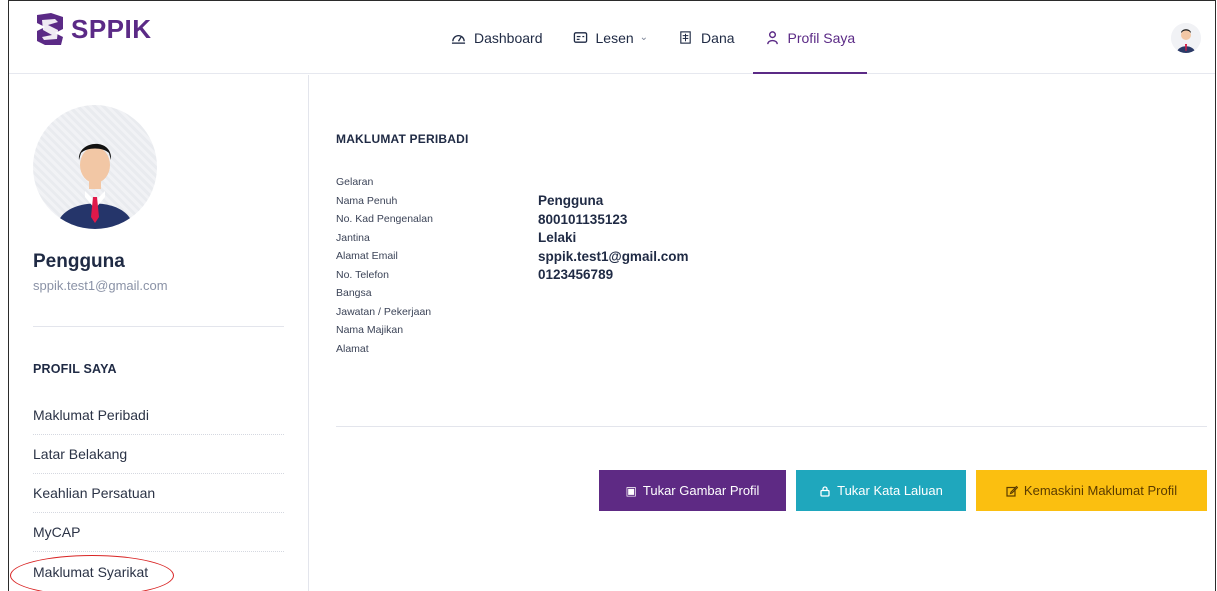 The width and height of the screenshot is (1217, 591). What do you see at coordinates (353, 237) in the screenshot?
I see `field-label: Jantina` at bounding box center [353, 237].